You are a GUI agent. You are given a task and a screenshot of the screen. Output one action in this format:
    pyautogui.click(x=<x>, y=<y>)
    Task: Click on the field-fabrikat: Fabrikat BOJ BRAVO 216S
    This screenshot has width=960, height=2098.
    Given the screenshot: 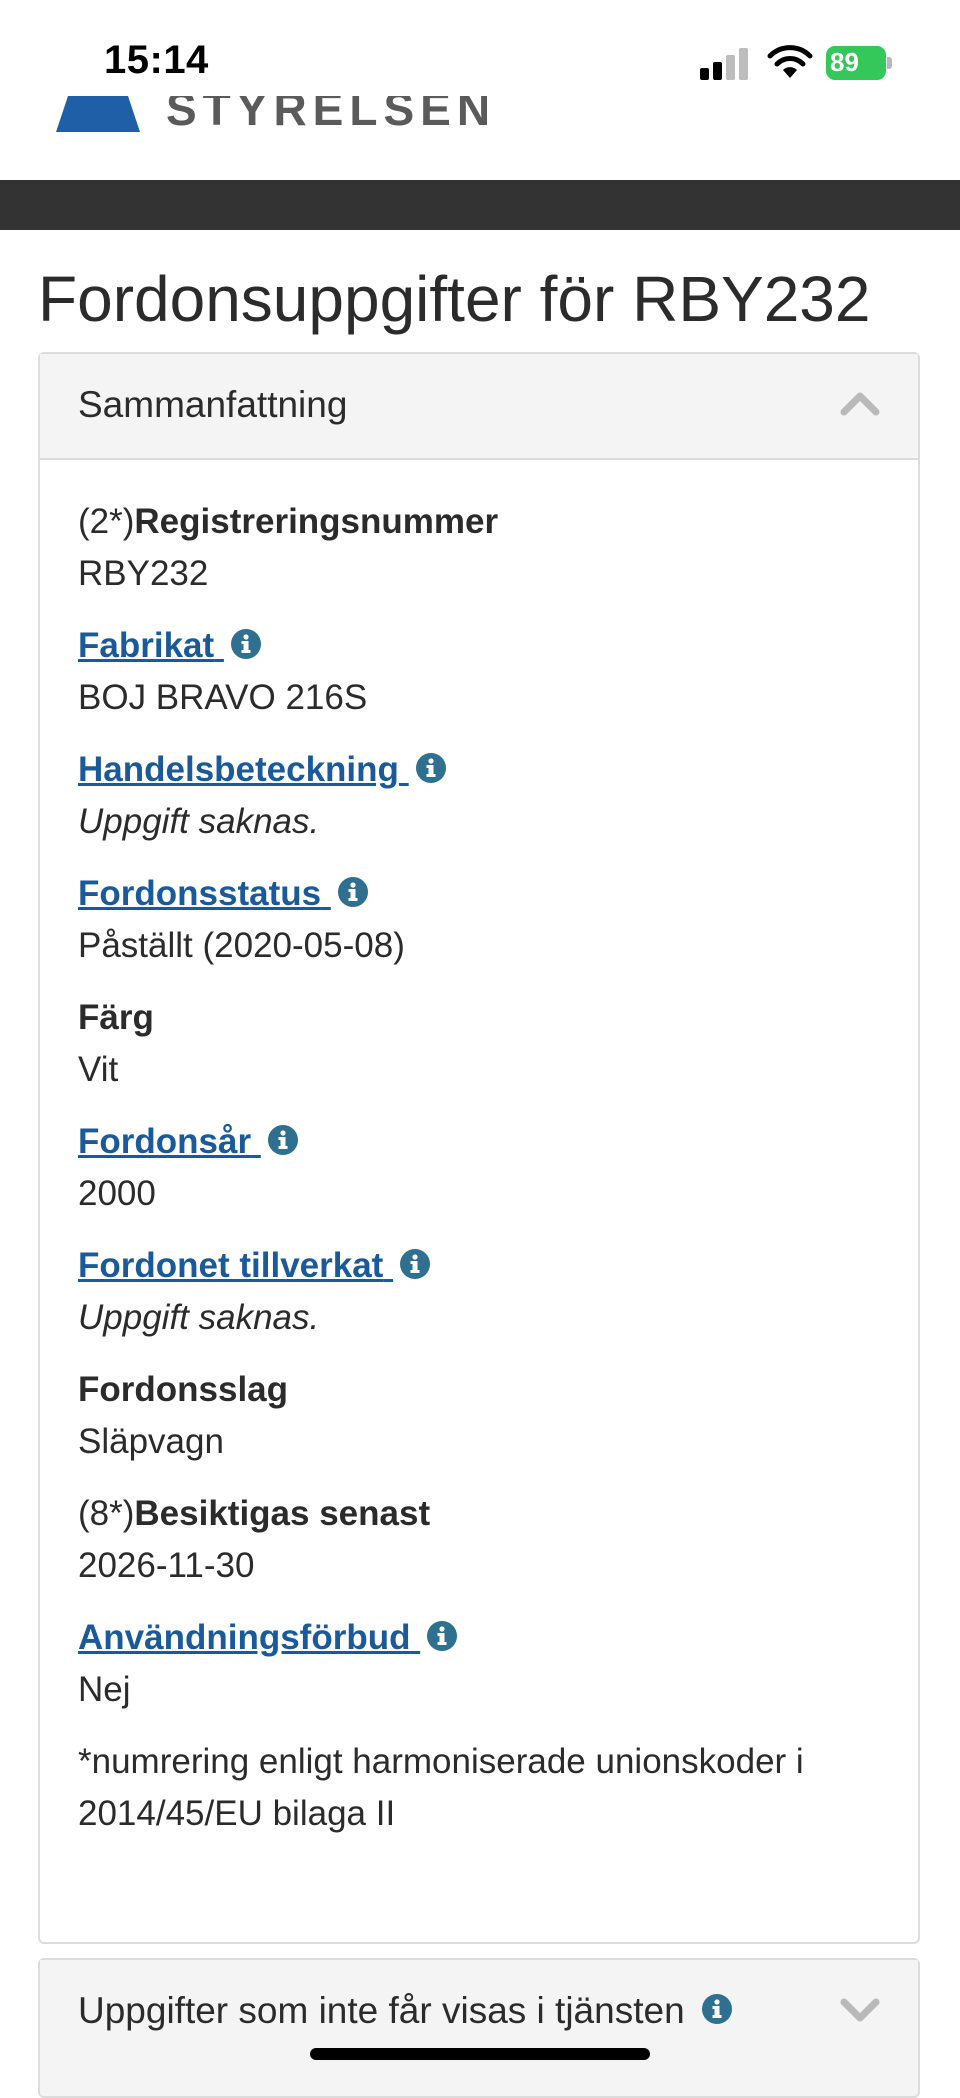 What is the action you would take?
    pyautogui.click(x=479, y=672)
    